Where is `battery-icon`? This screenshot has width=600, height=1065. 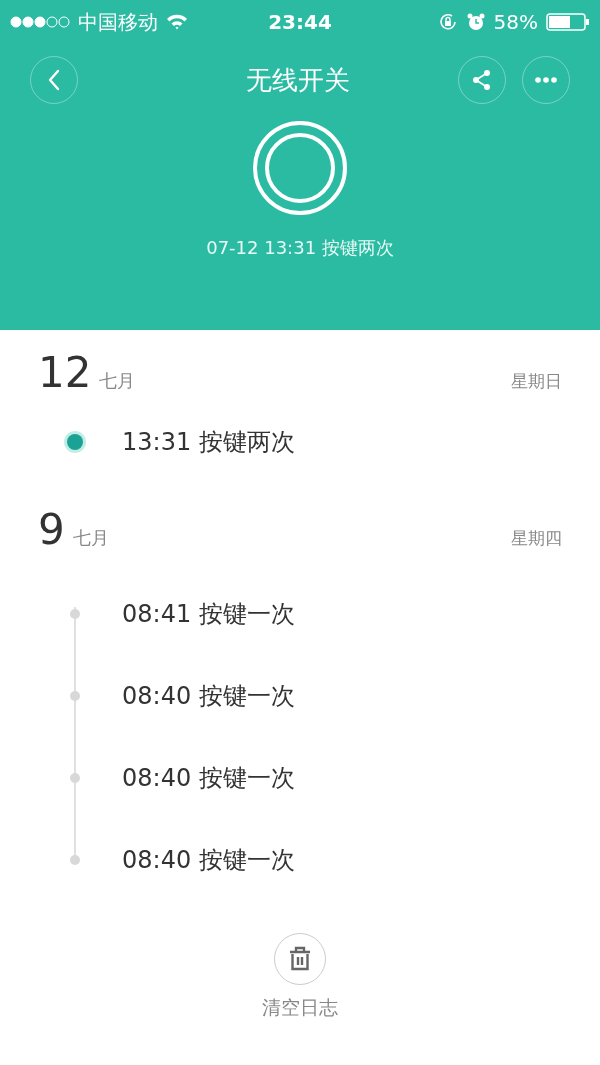
battery-icon is located at coordinates (568, 22).